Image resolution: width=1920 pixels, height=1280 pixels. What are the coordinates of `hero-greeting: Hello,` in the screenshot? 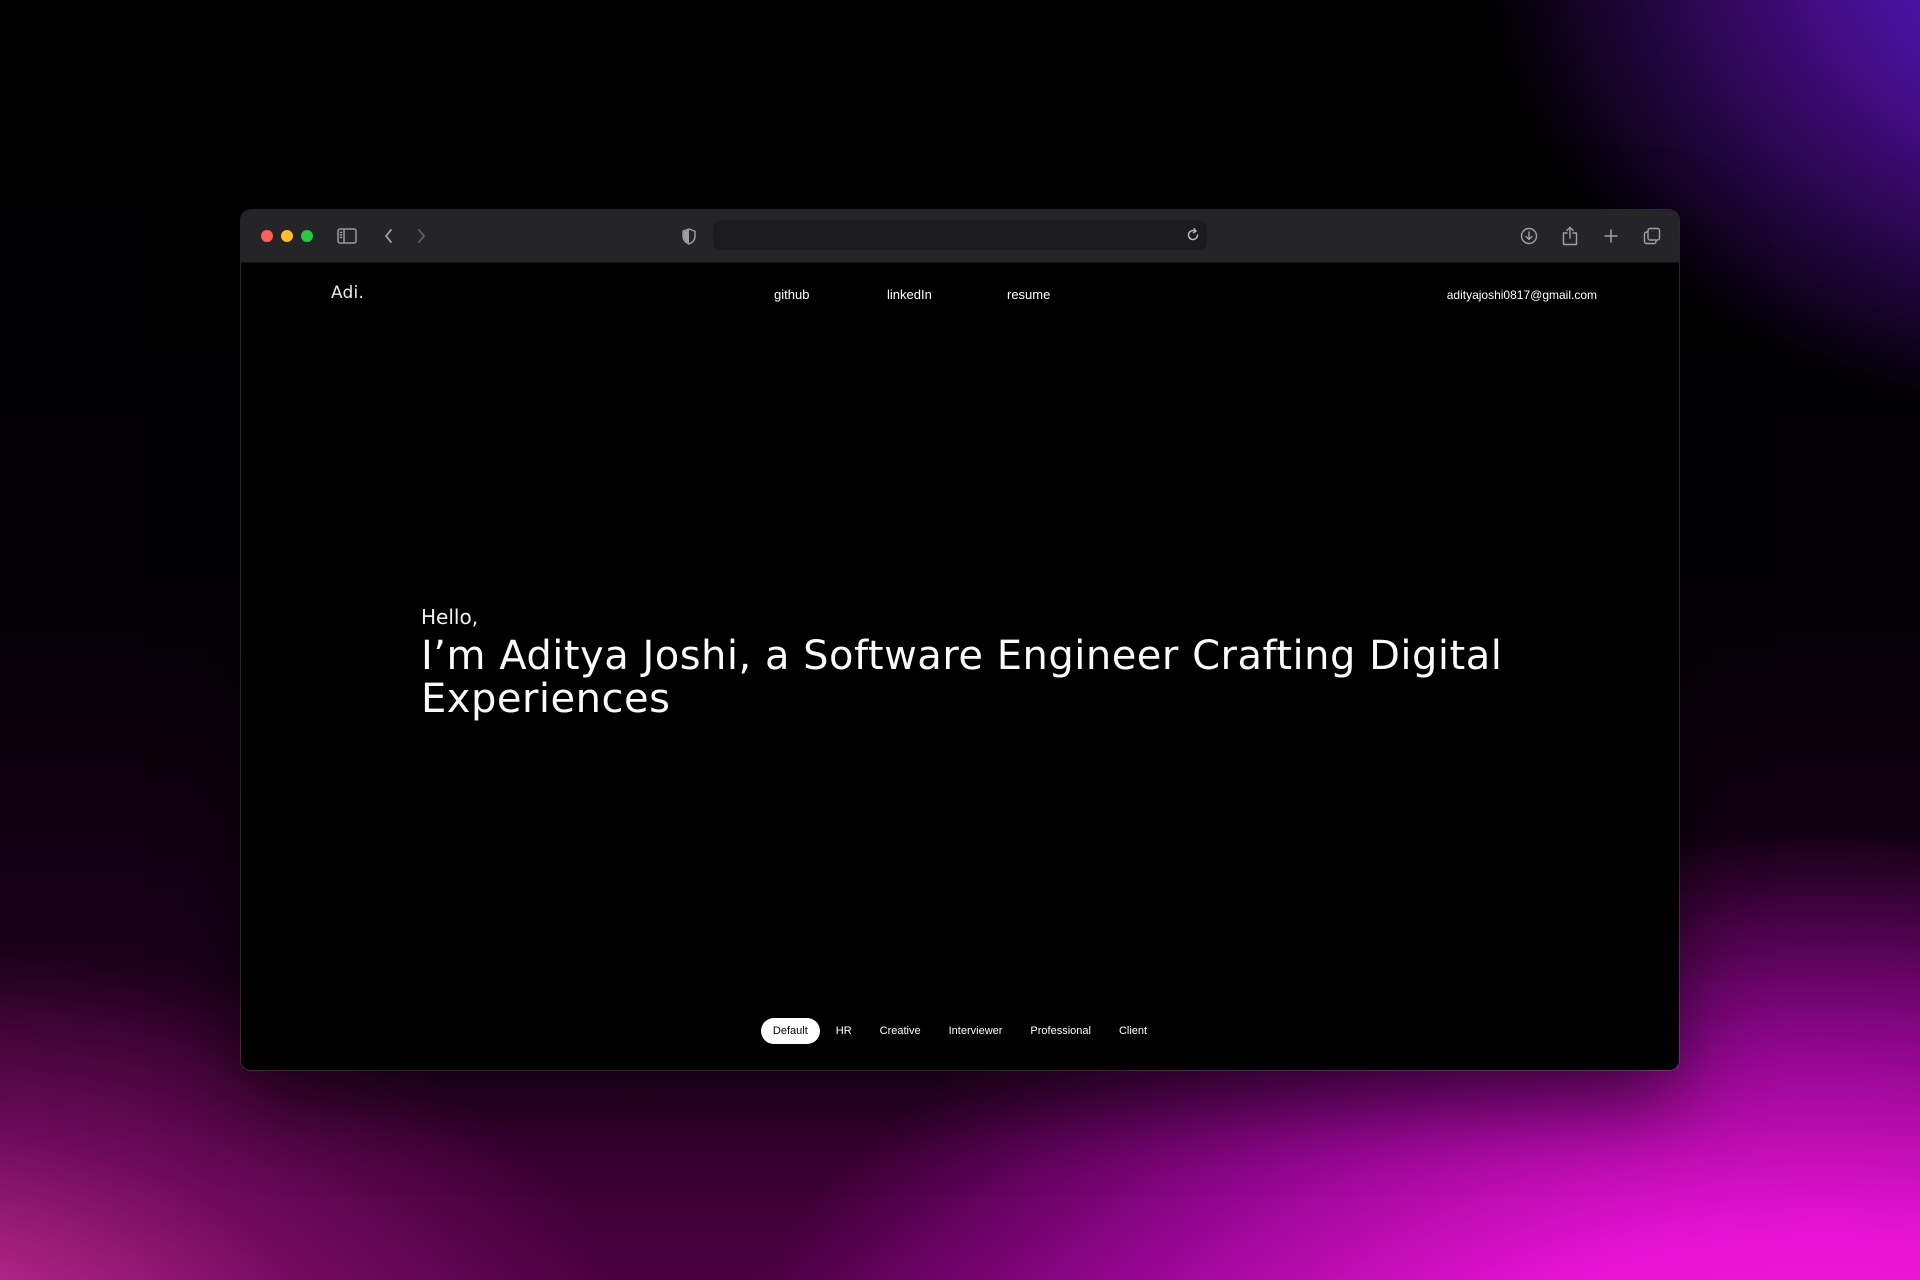 It's located at (450, 617).